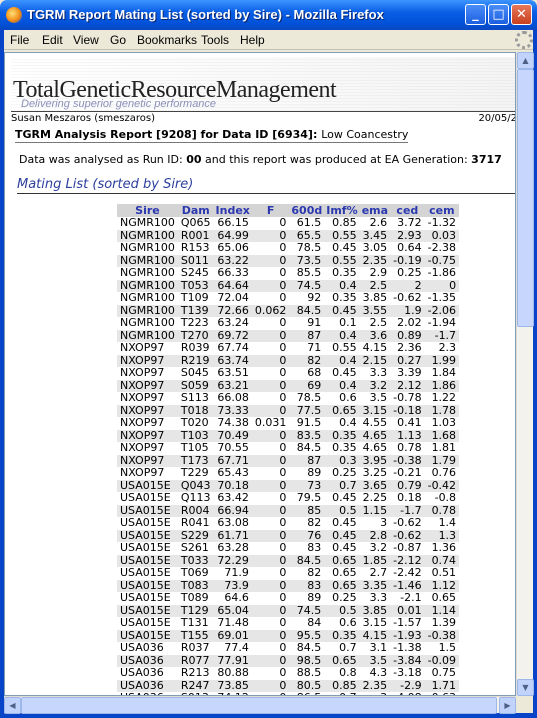 The width and height of the screenshot is (537, 718). Describe the element at coordinates (194, 159) in the screenshot. I see `run-id: 00` at that location.